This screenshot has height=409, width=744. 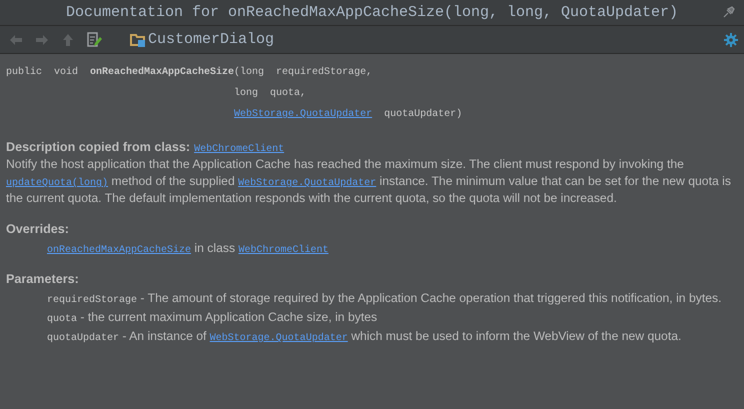 I want to click on section-heading: Description copied from class:, so click(x=98, y=147).